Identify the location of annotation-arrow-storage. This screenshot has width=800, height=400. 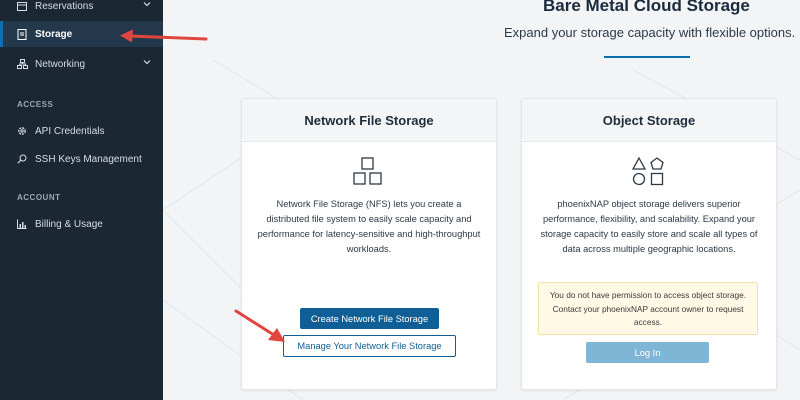
(164, 36).